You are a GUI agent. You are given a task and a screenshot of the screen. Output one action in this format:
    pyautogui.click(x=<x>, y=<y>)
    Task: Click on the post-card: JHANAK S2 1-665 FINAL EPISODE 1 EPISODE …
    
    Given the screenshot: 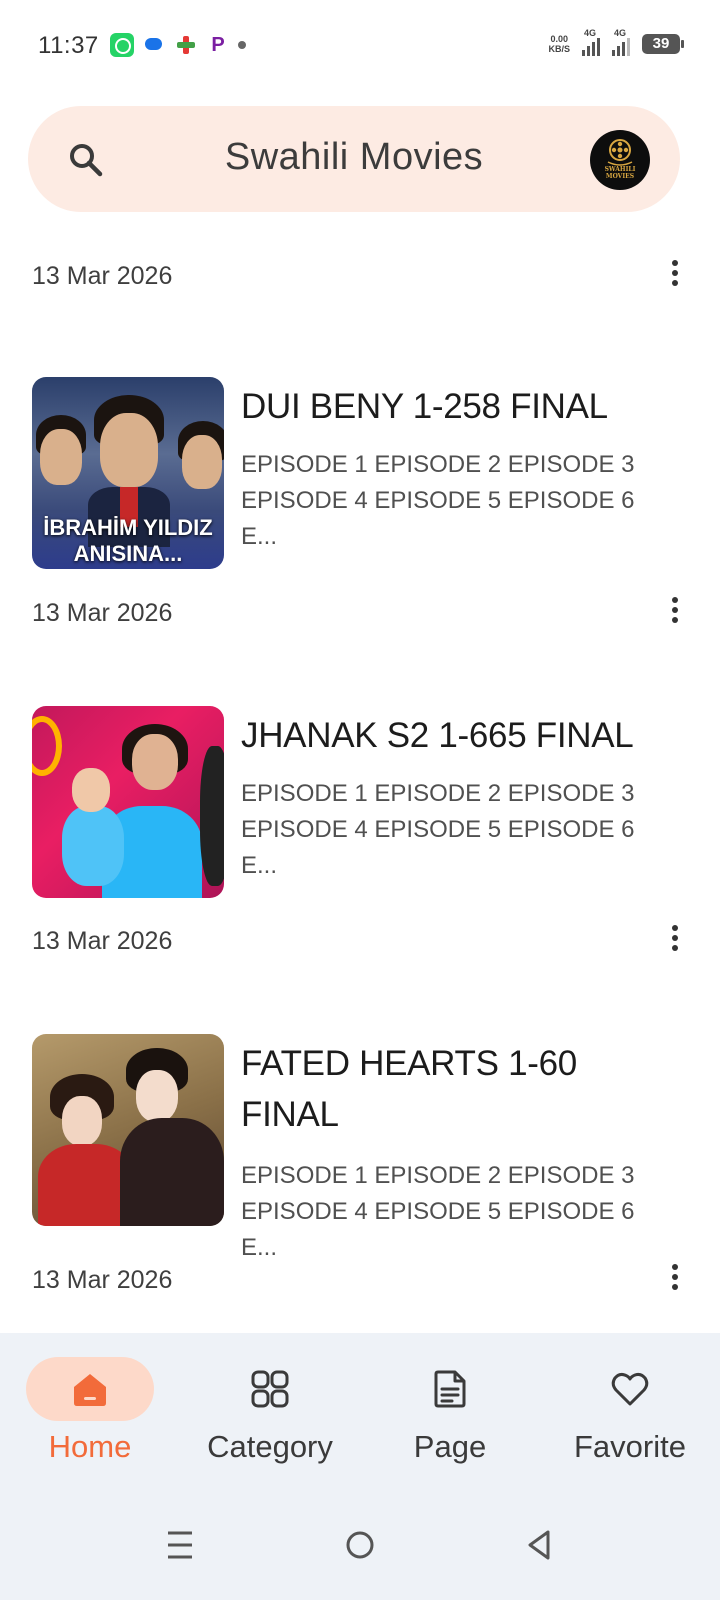 What is the action you would take?
    pyautogui.click(x=362, y=802)
    